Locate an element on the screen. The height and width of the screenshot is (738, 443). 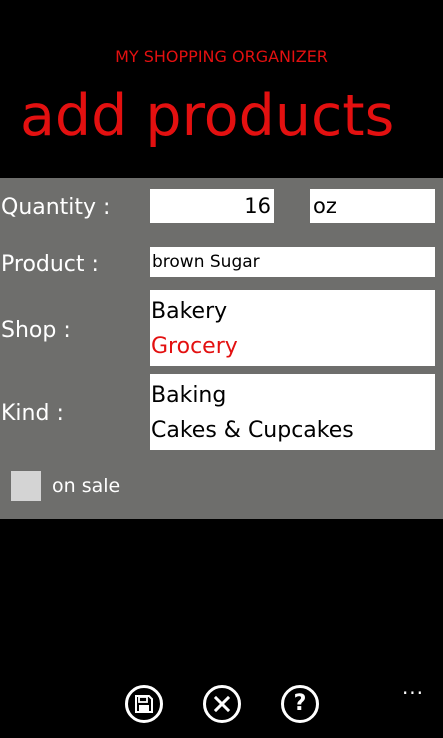
close-icon is located at coordinates (222, 704).